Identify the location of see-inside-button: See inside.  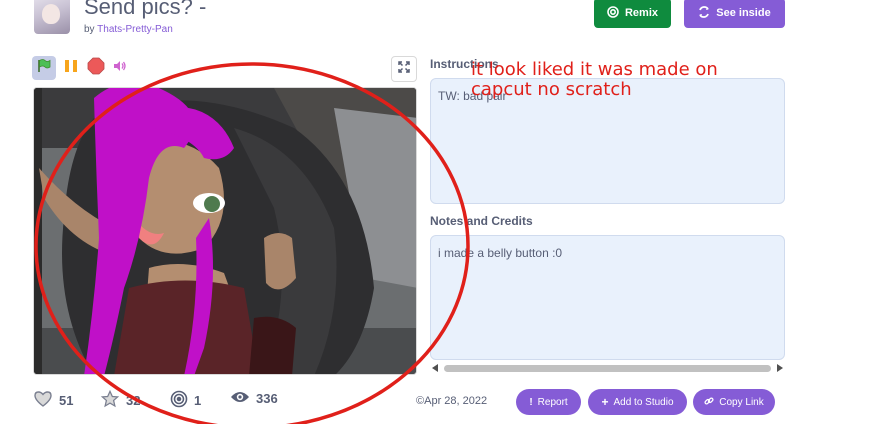
(734, 14).